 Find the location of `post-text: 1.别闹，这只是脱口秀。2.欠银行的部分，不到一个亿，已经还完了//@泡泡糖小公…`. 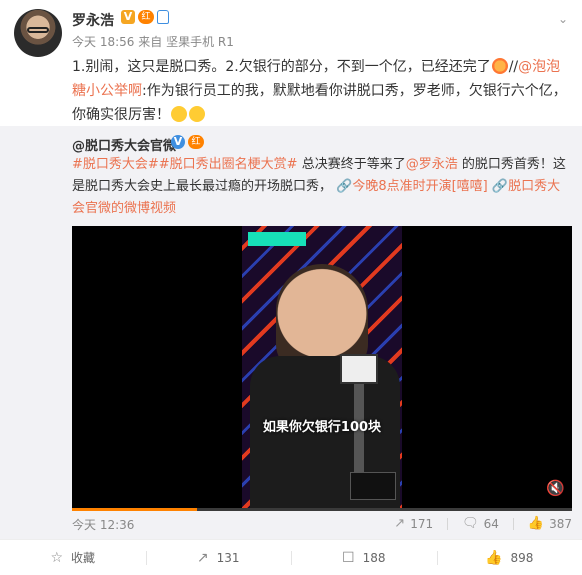

post-text: 1.别闹，这只是脱口秀。2.欠银行的部分，不到一个亿，已经还完了//@泡泡糖小公… is located at coordinates (322, 91).